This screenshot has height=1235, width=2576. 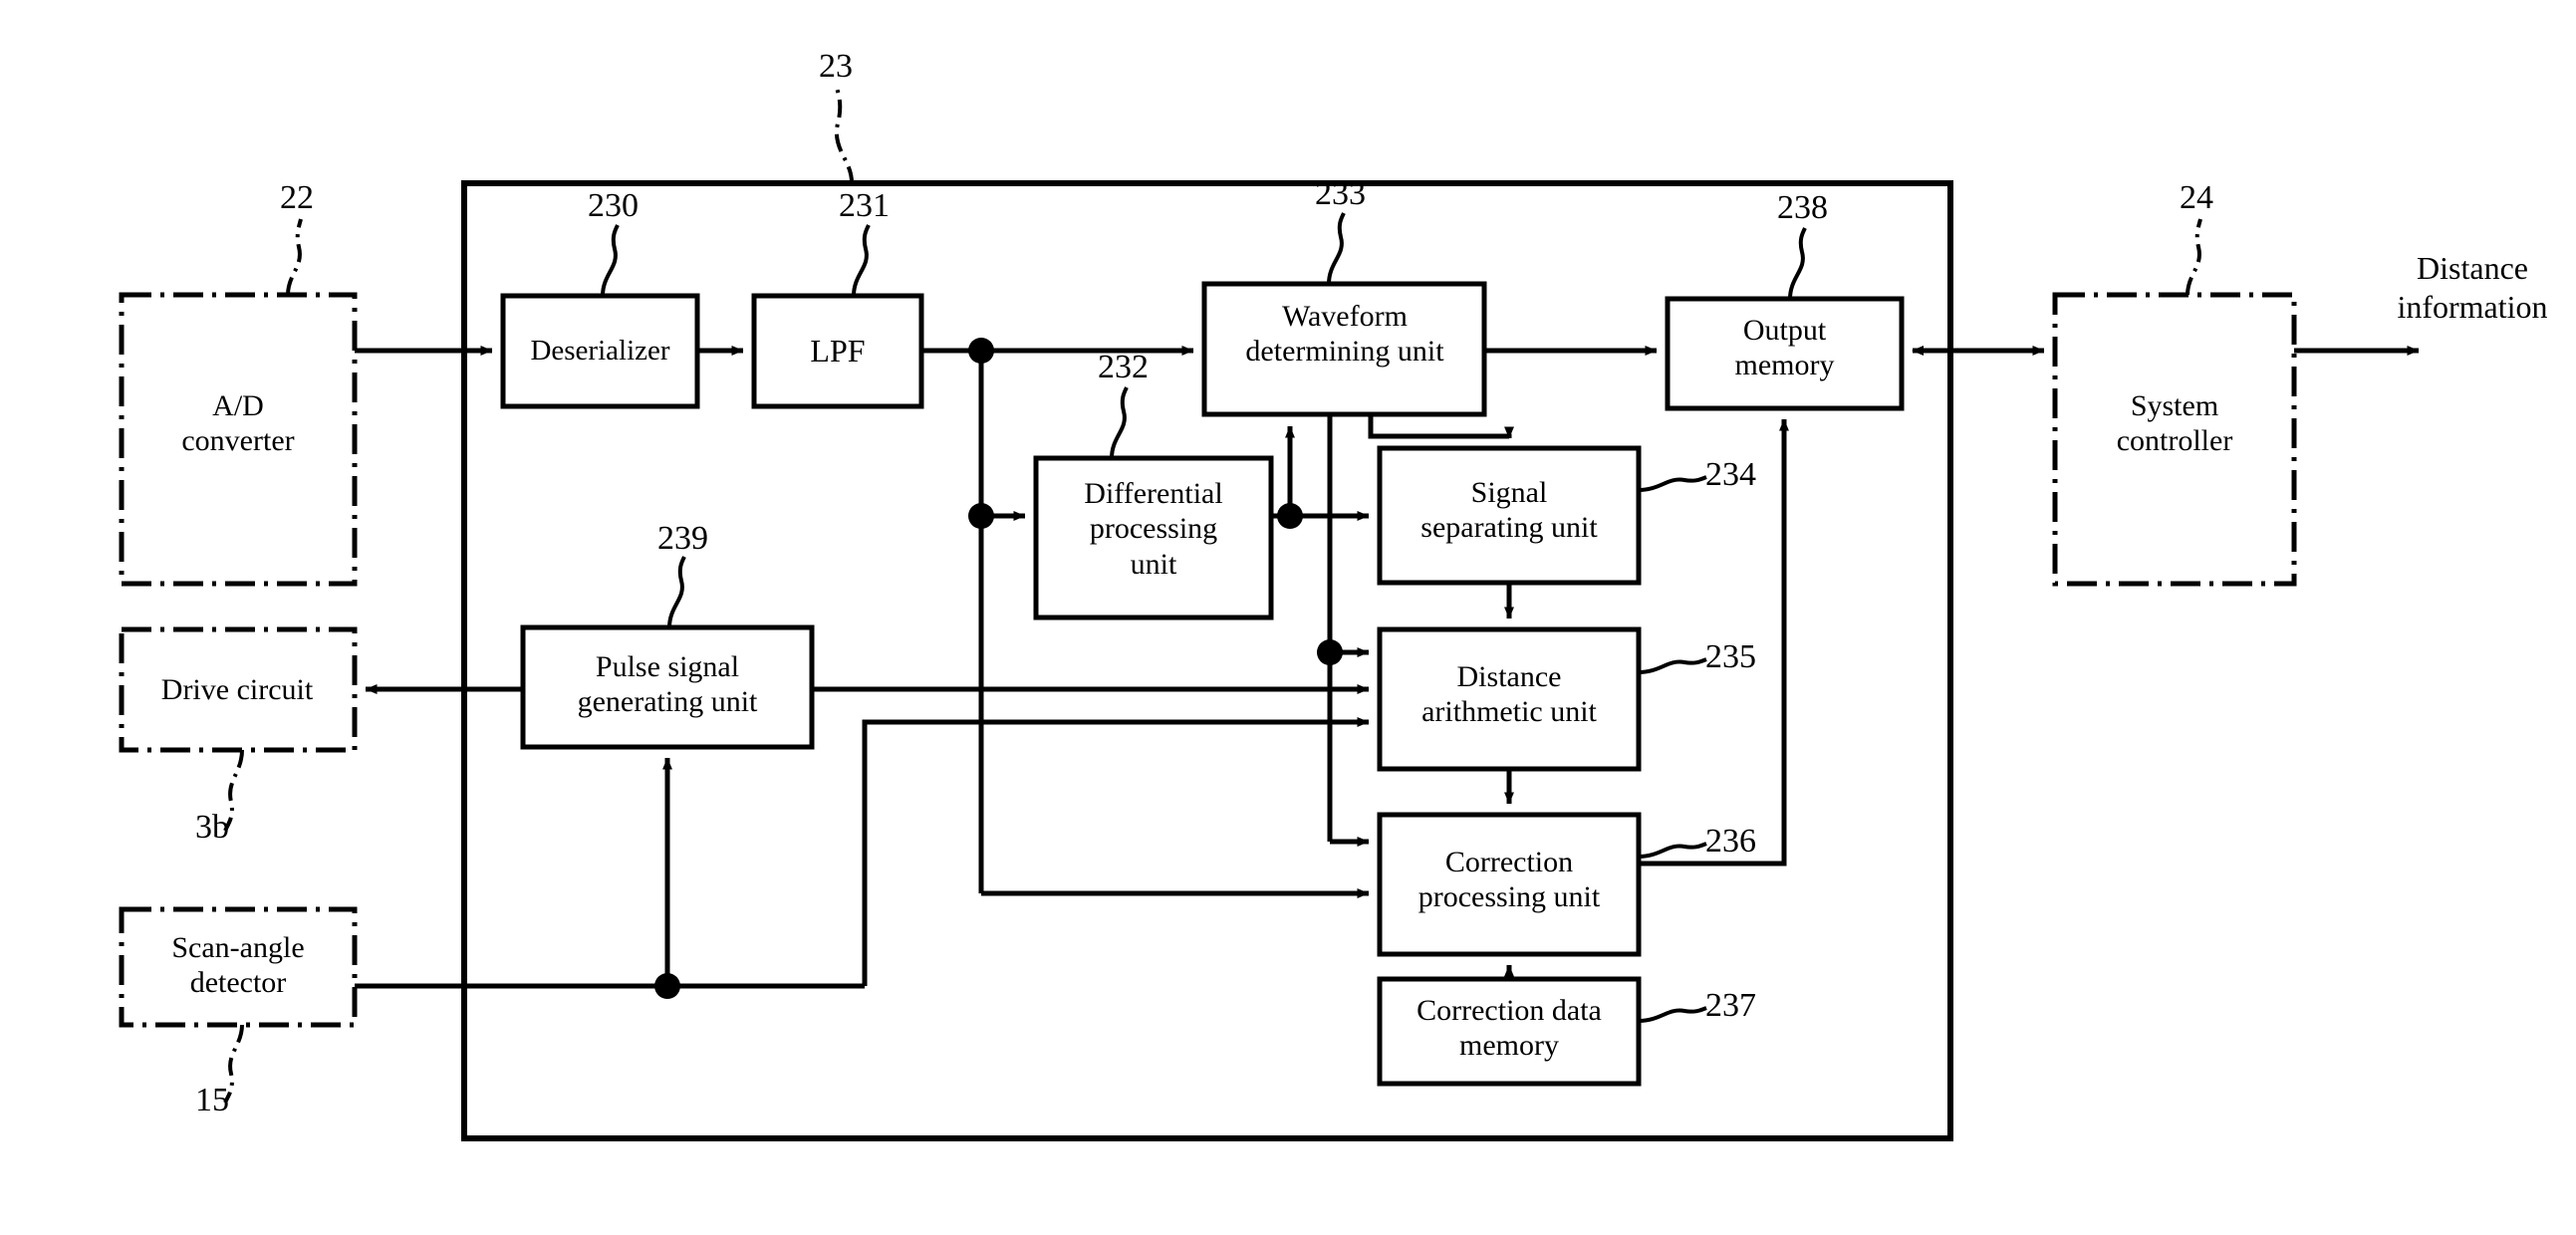 What do you see at coordinates (836, 66) in the screenshot?
I see `ref-numeral-23: 23` at bounding box center [836, 66].